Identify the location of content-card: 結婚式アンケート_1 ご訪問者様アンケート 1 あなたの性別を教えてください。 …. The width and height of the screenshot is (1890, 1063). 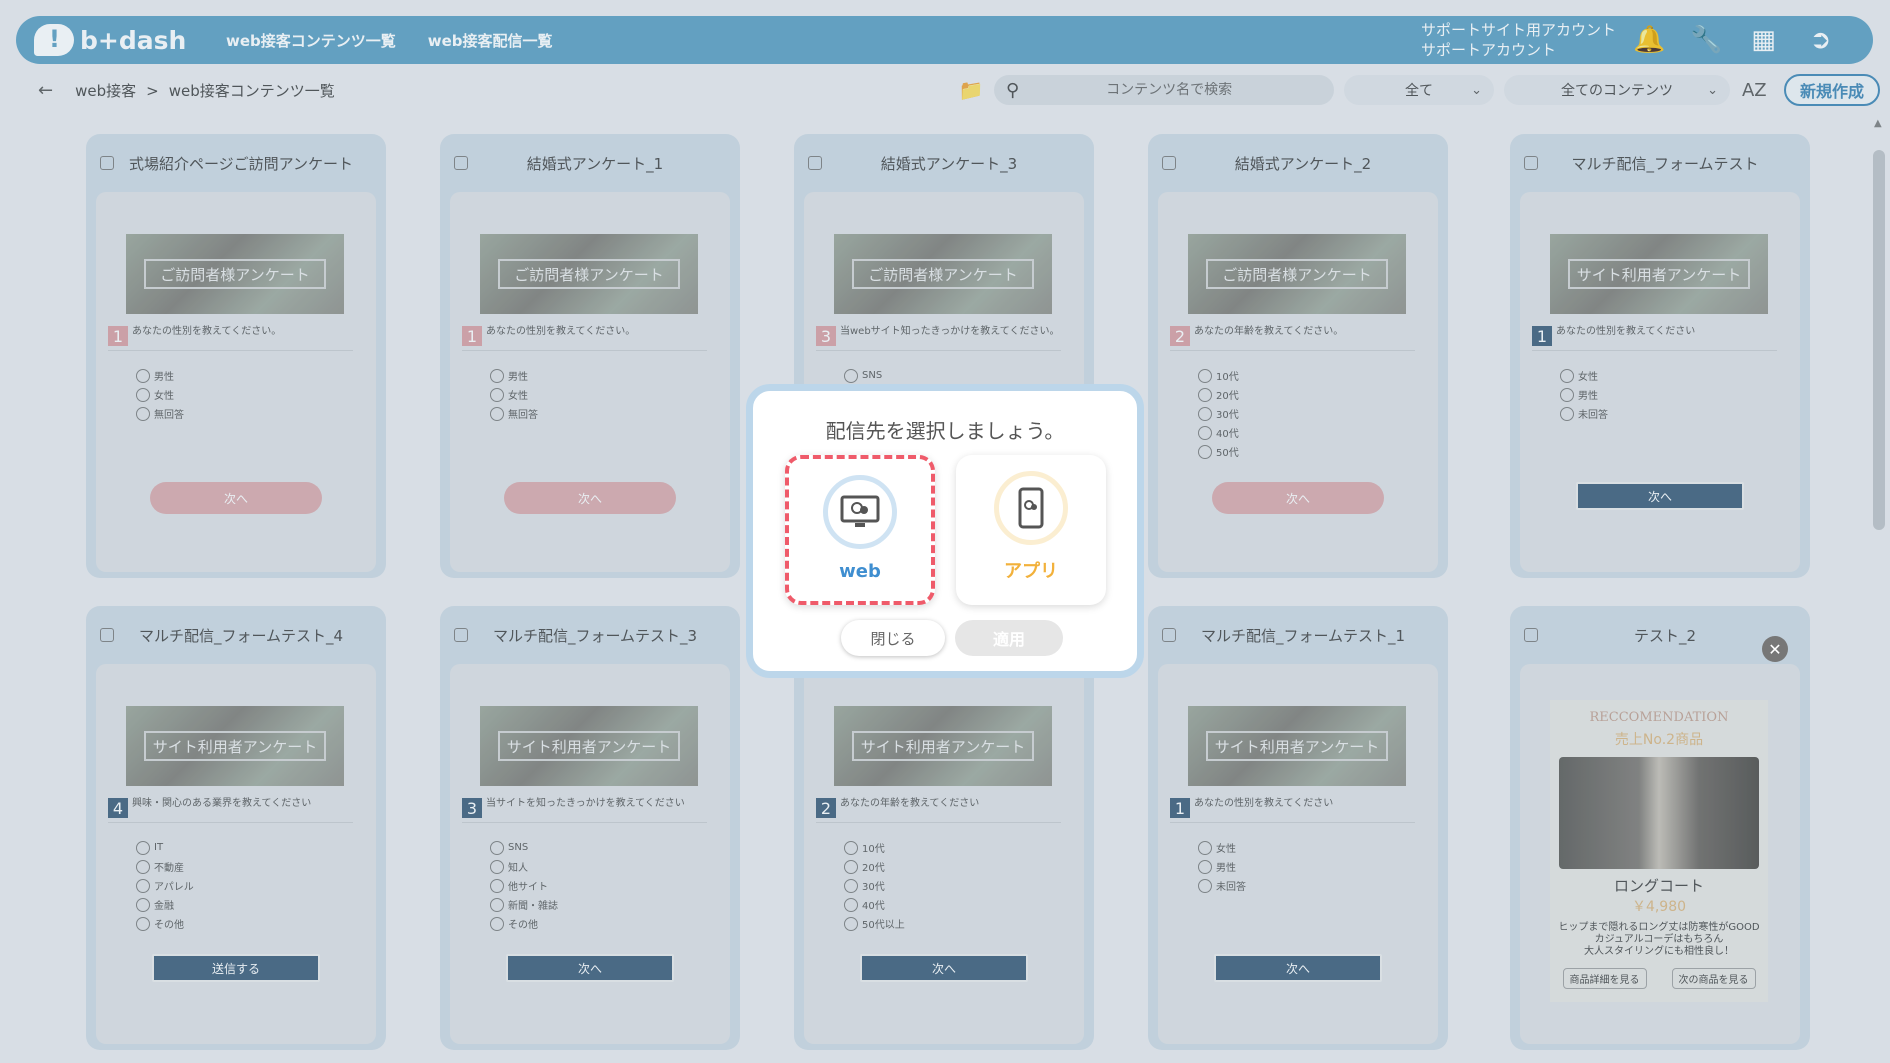
(590, 356).